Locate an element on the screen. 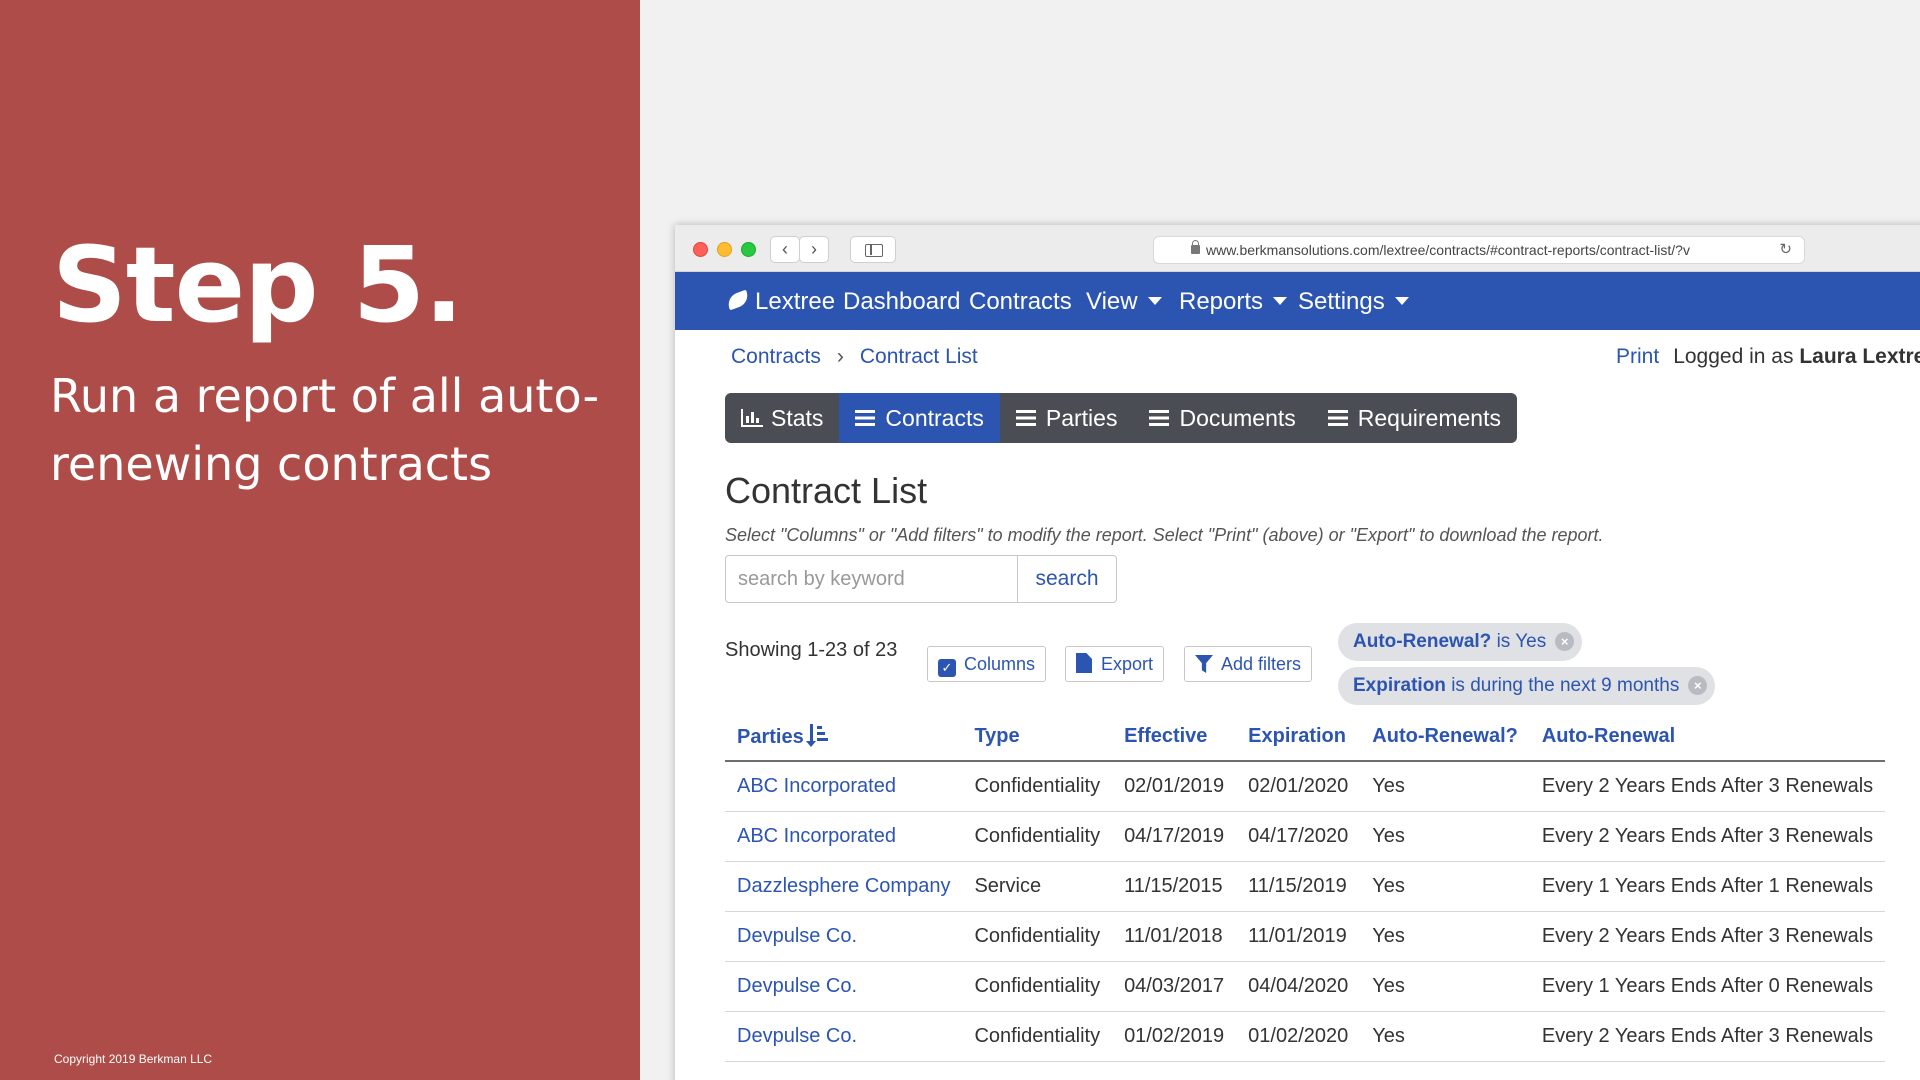 This screenshot has height=1080, width=1920. auto-renewal-cell: Every 1 Years Ends After 0 Renewals is located at coordinates (1707, 986).